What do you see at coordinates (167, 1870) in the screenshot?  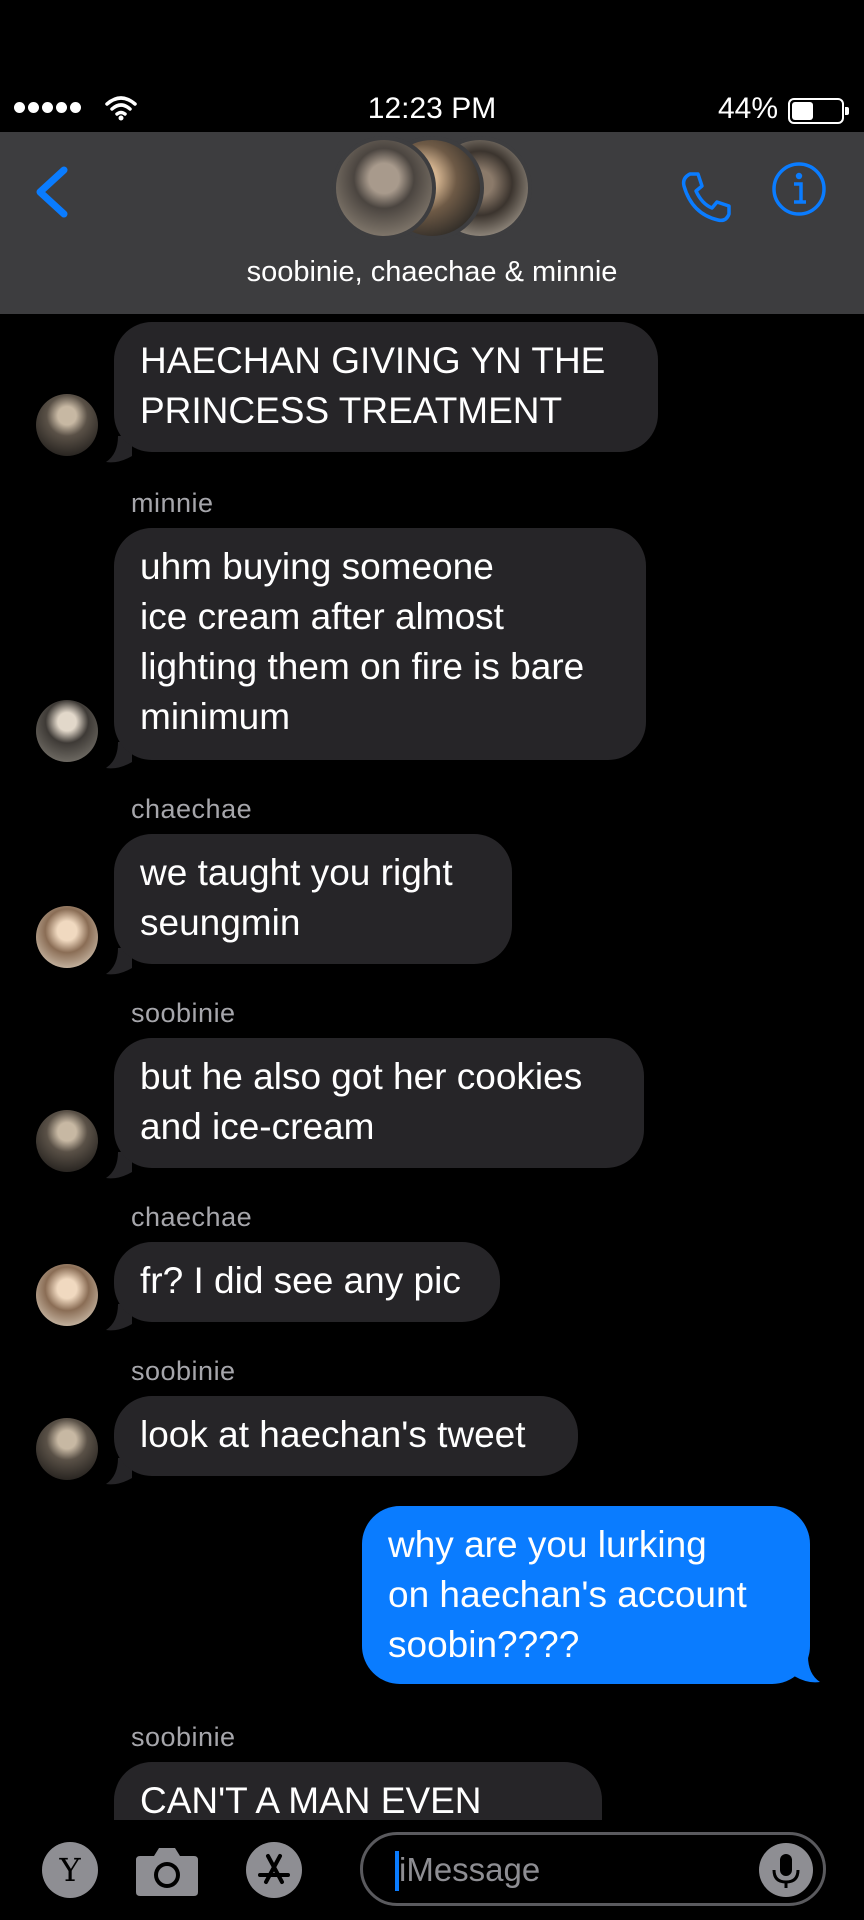 I see `camera-icon` at bounding box center [167, 1870].